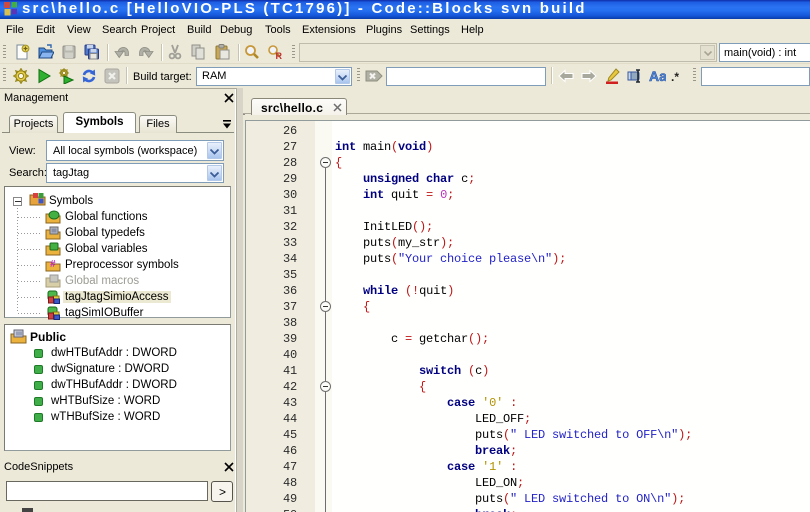  I want to click on svg-text: Aa, so click(657, 76).